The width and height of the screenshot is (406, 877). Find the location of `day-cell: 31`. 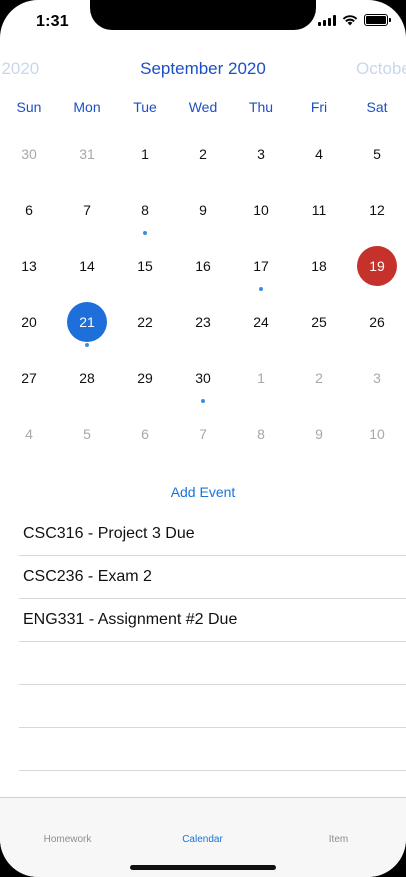

day-cell: 31 is located at coordinates (87, 154).